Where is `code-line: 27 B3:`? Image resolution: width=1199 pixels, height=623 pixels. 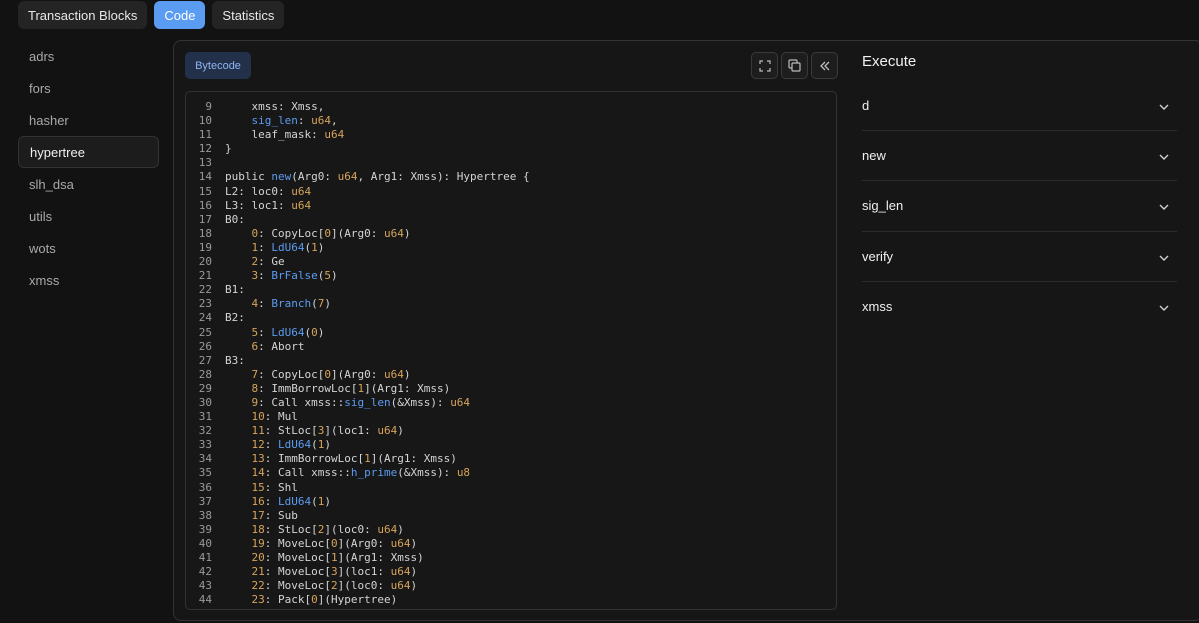 code-line: 27 B3: is located at coordinates (511, 361).